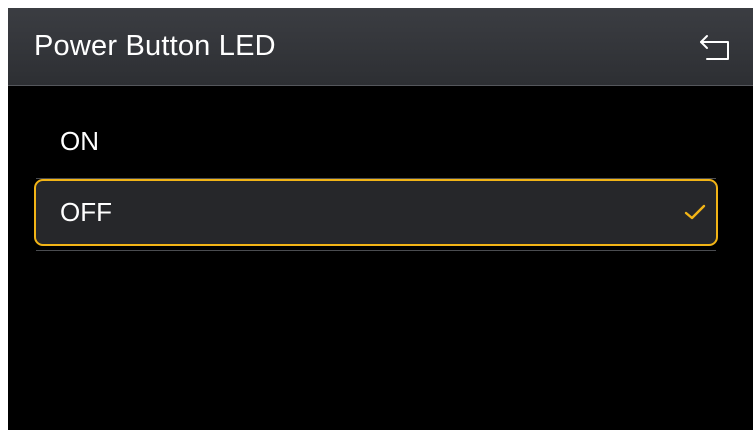 This screenshot has width=753, height=430. I want to click on checkmark-icon, so click(695, 212).